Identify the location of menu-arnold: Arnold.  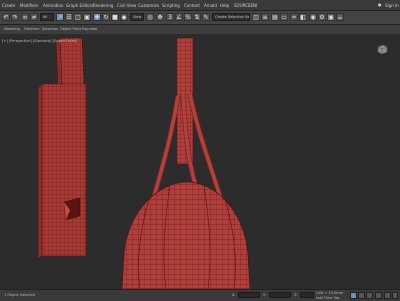
(210, 5).